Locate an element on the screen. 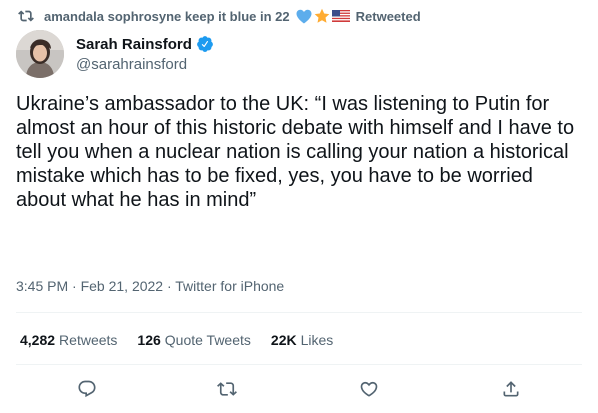 This screenshot has height=413, width=598. share-icon is located at coordinates (511, 389).